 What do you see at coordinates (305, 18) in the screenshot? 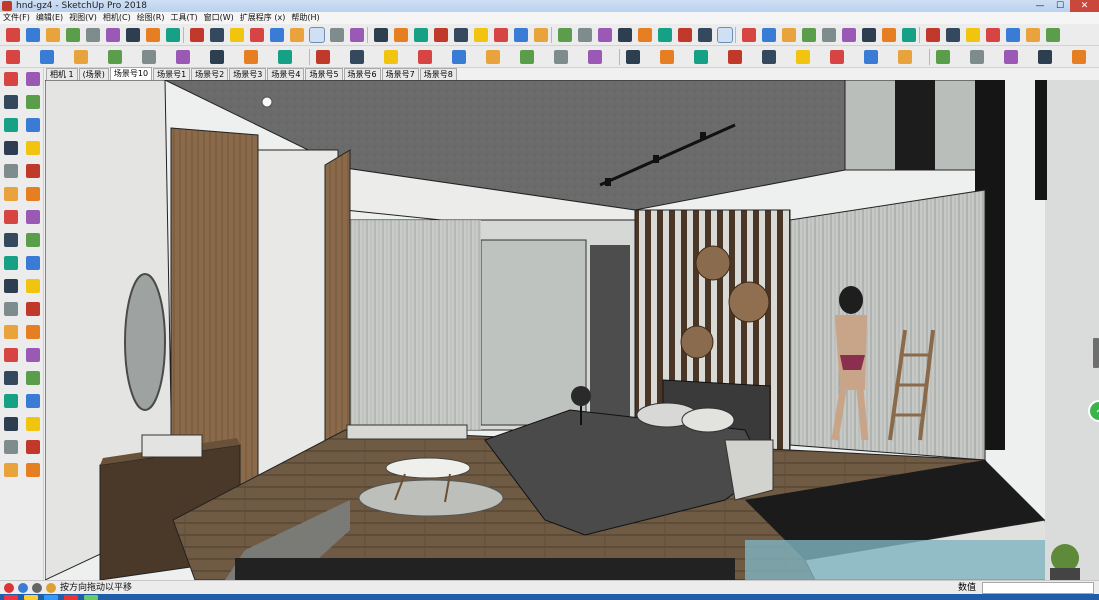
I see `menu-help: 帮助(H)` at bounding box center [305, 18].